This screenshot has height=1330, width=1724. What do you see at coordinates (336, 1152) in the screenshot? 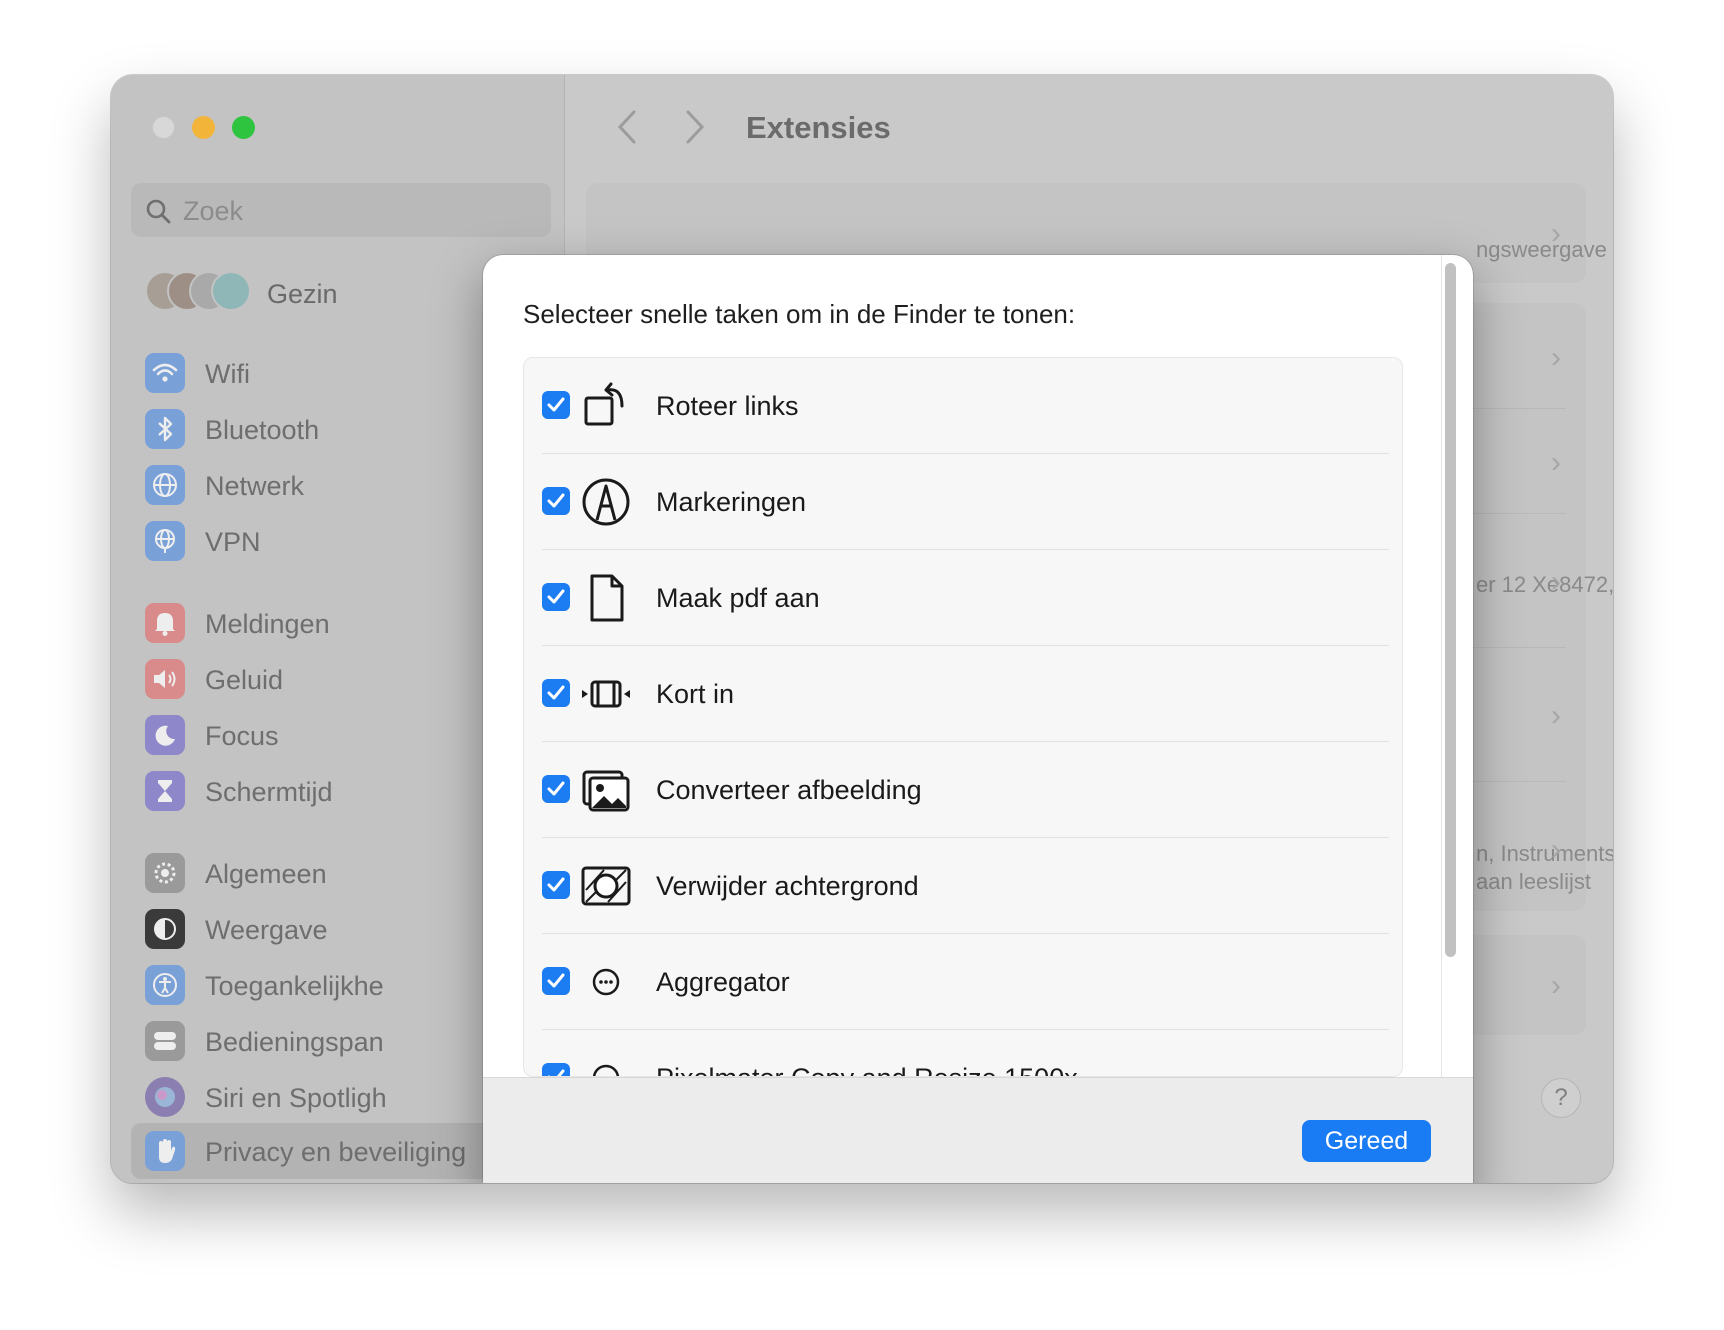
I see `sidebar-item-label: Privacy en beveiliging` at bounding box center [336, 1152].